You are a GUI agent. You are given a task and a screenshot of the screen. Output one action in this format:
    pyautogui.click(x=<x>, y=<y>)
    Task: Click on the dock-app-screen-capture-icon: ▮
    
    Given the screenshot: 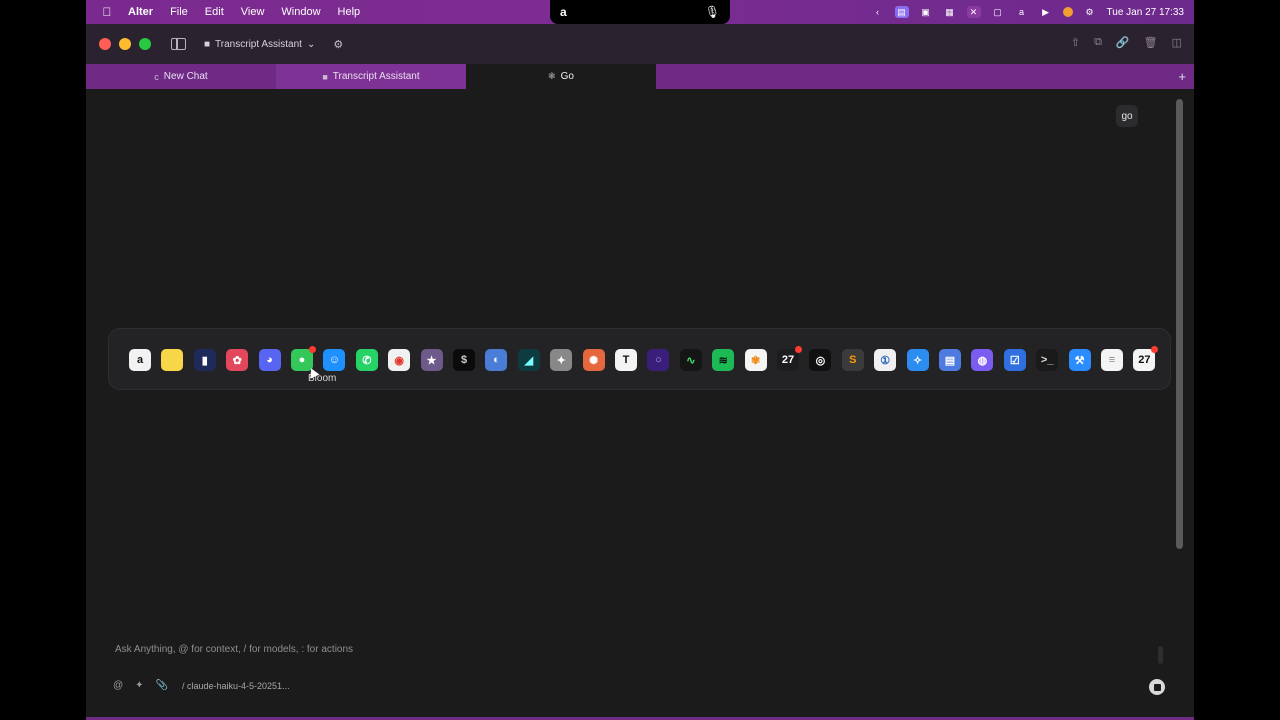 What is the action you would take?
    pyautogui.click(x=204, y=360)
    